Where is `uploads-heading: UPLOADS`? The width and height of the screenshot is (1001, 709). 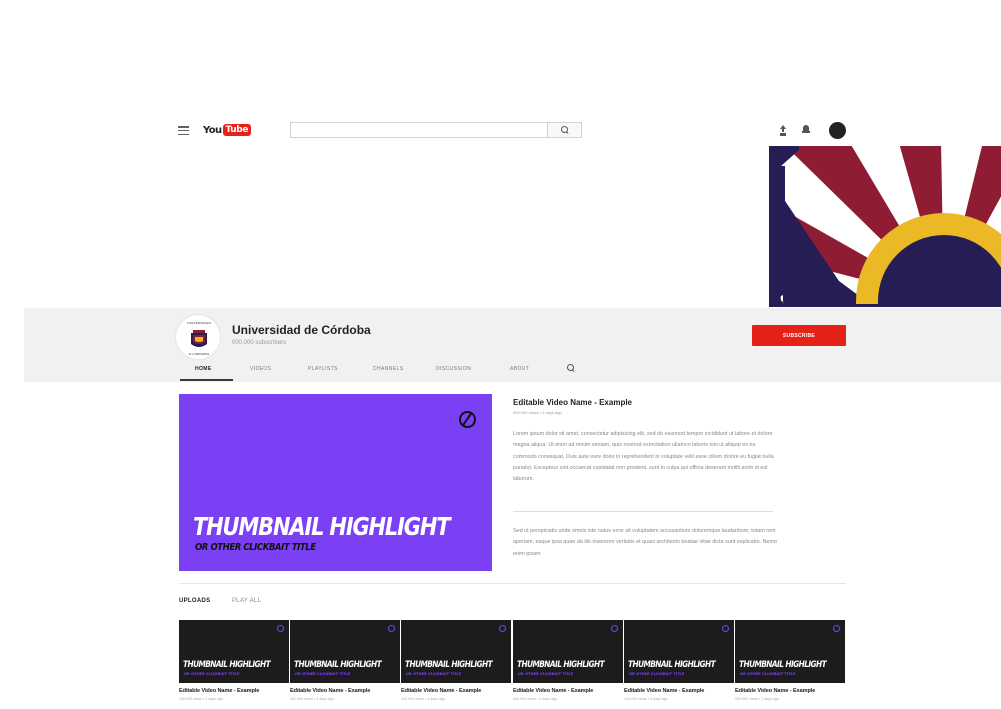
uploads-heading: UPLOADS is located at coordinates (194, 601).